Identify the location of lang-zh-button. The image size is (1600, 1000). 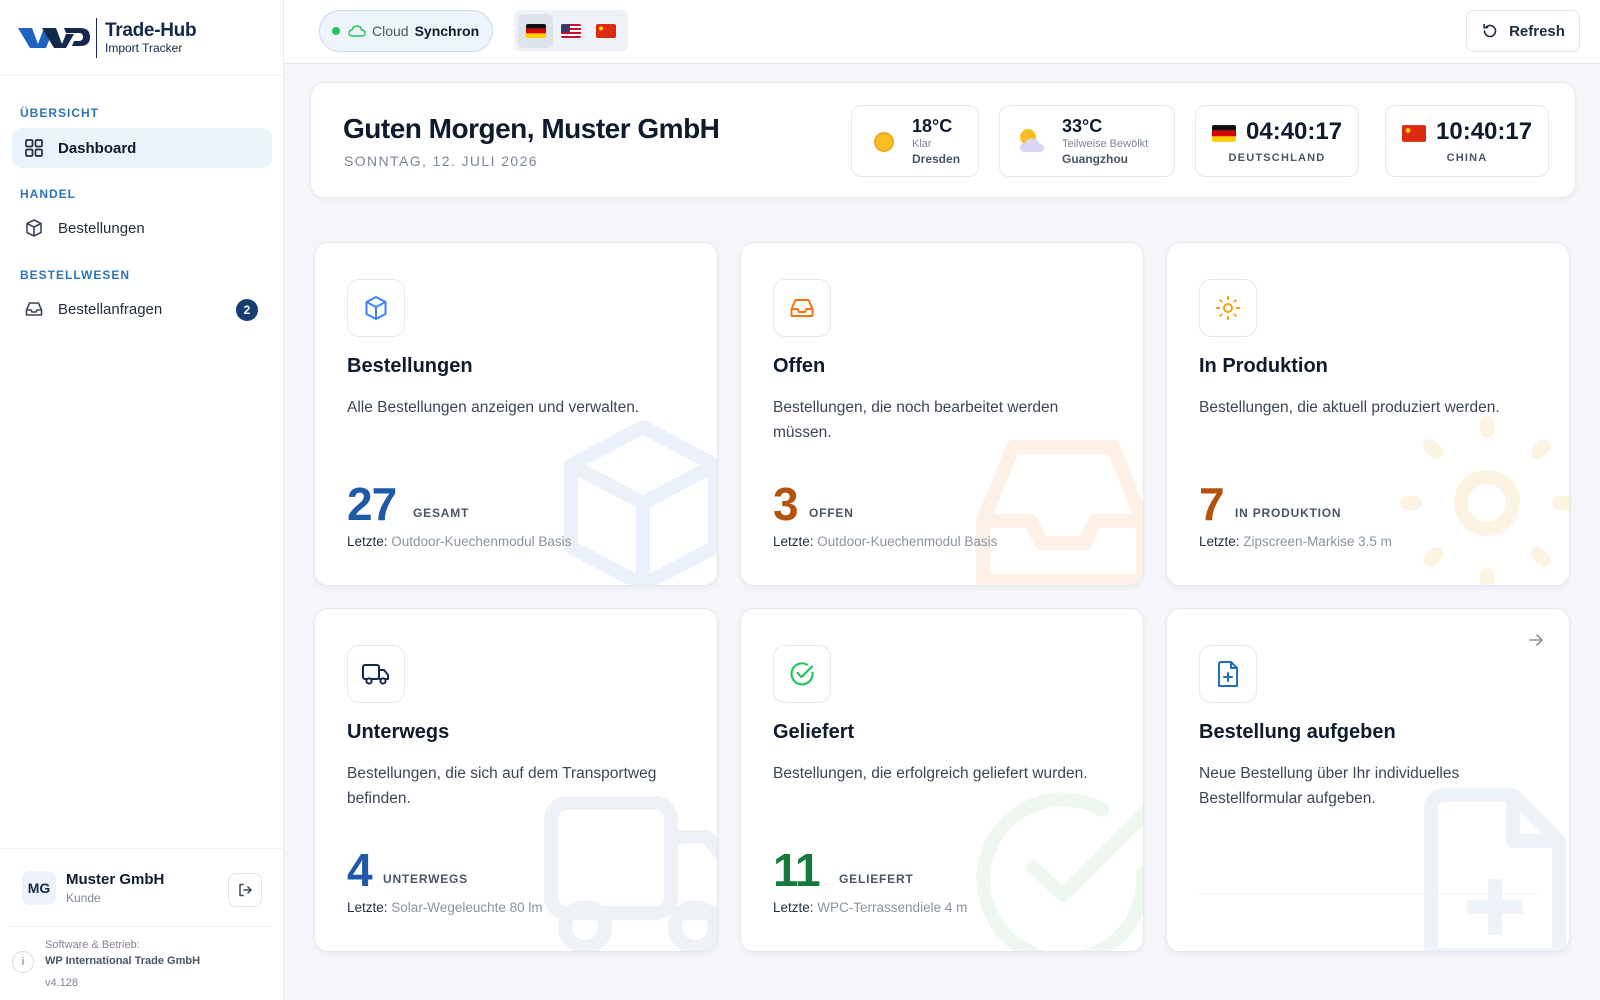
(606, 31).